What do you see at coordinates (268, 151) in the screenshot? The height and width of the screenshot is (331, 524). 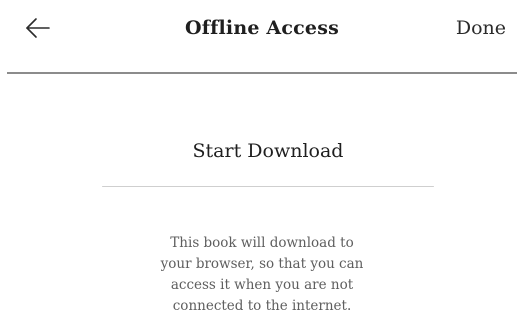 I see `start-download-label: Start Download` at bounding box center [268, 151].